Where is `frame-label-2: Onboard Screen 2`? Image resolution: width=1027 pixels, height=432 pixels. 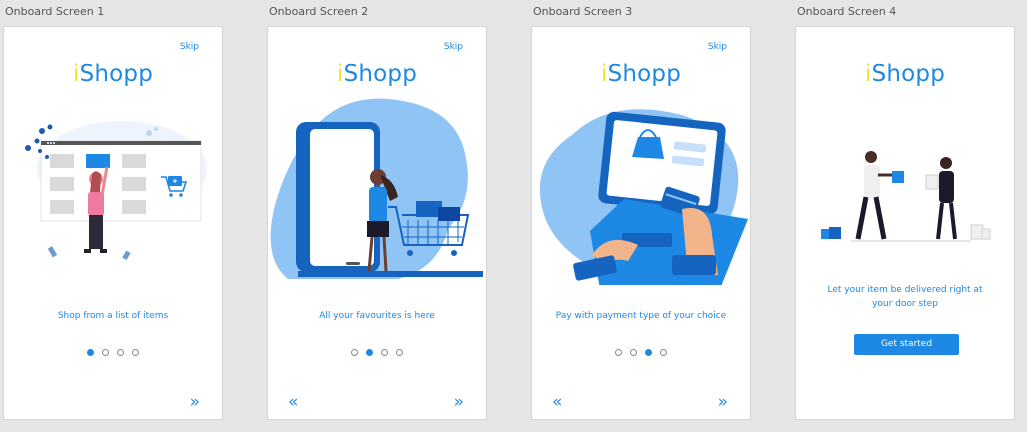 frame-label-2: Onboard Screen 2 is located at coordinates (319, 11).